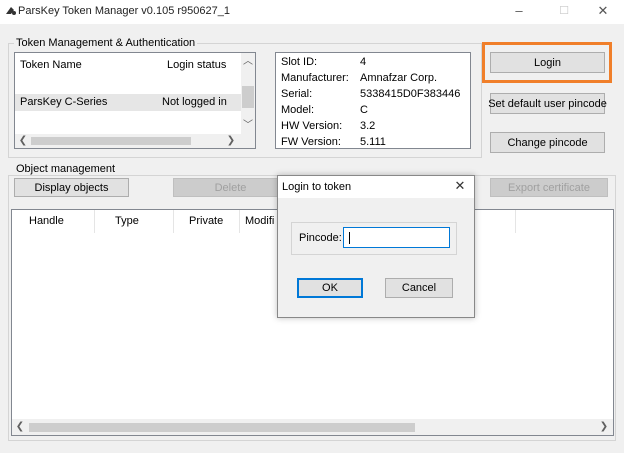  Describe the element at coordinates (547, 62) in the screenshot. I see `login-button: Login` at that location.